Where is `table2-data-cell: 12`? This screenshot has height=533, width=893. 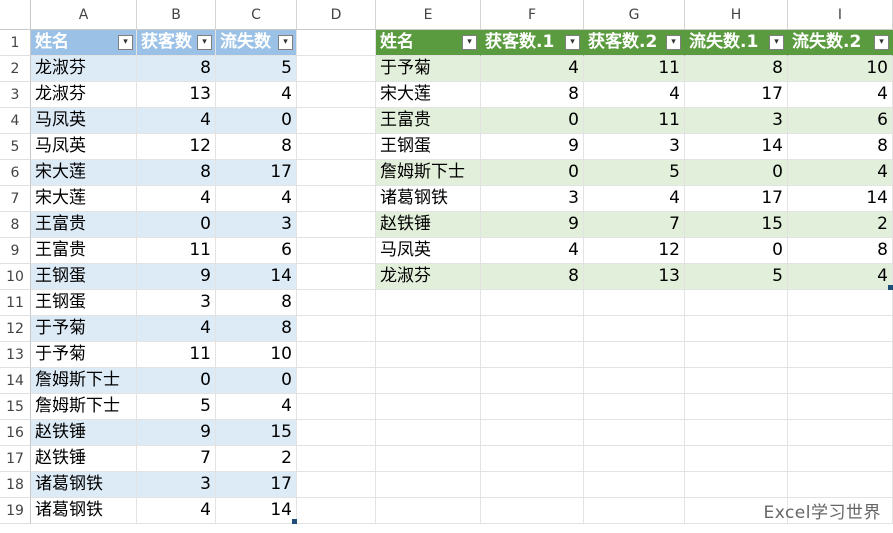 table2-data-cell: 12 is located at coordinates (634, 251).